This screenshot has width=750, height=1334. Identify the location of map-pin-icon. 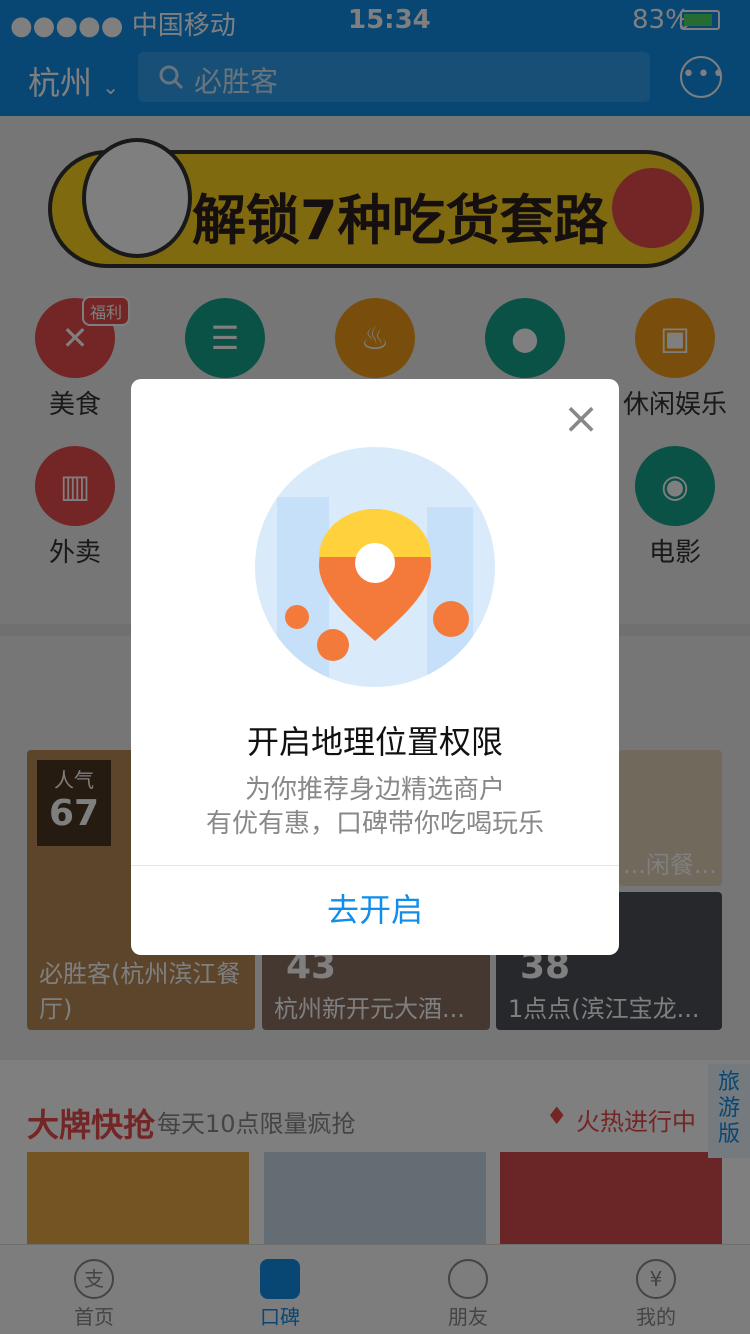
(375, 592).